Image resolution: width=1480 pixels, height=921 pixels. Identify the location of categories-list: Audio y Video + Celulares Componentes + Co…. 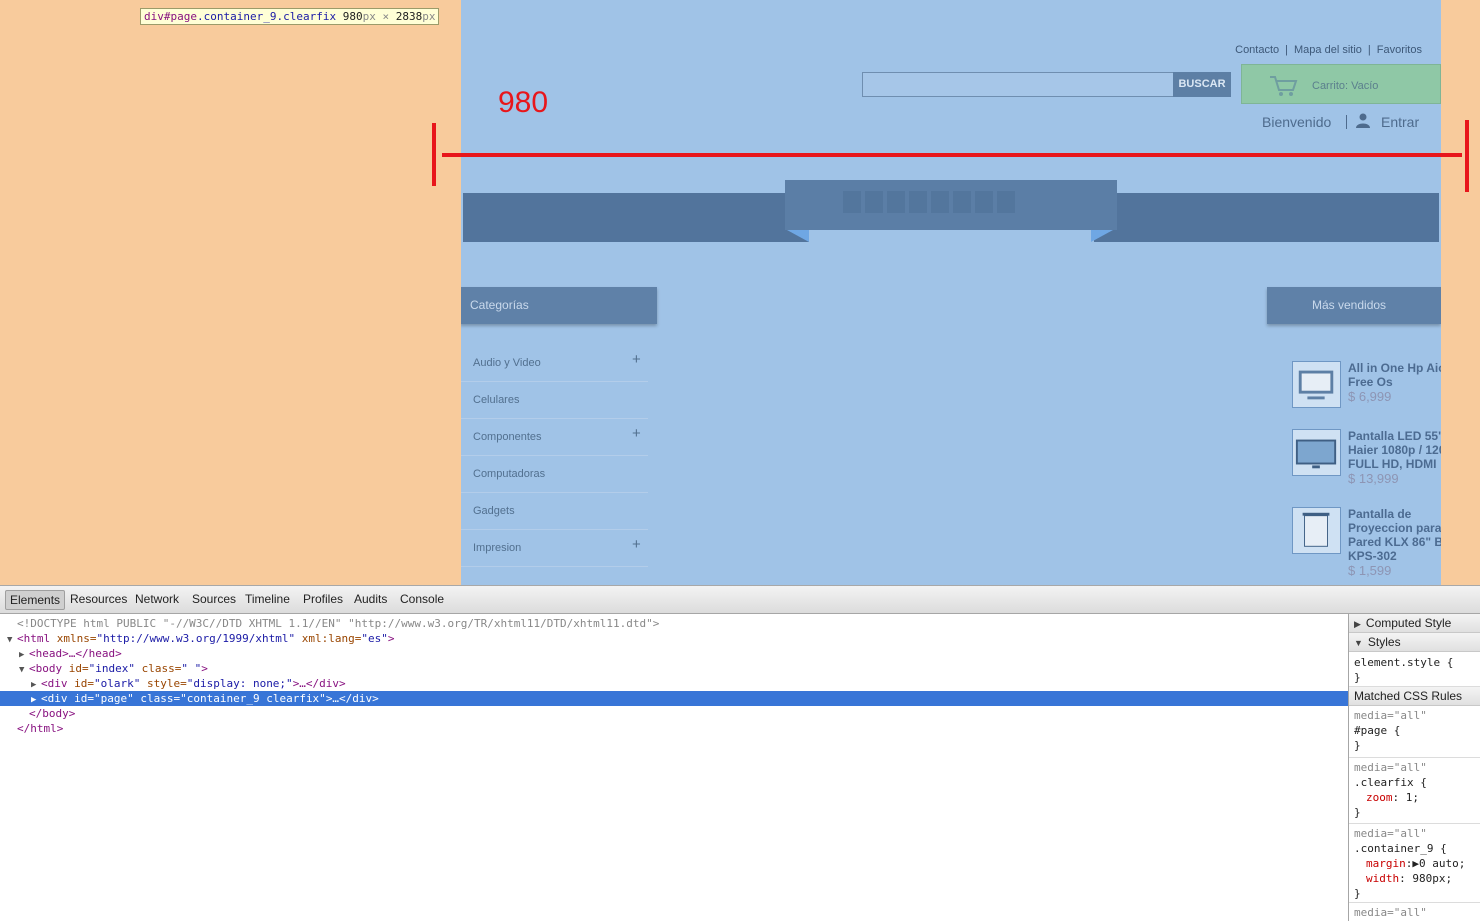
(554, 456).